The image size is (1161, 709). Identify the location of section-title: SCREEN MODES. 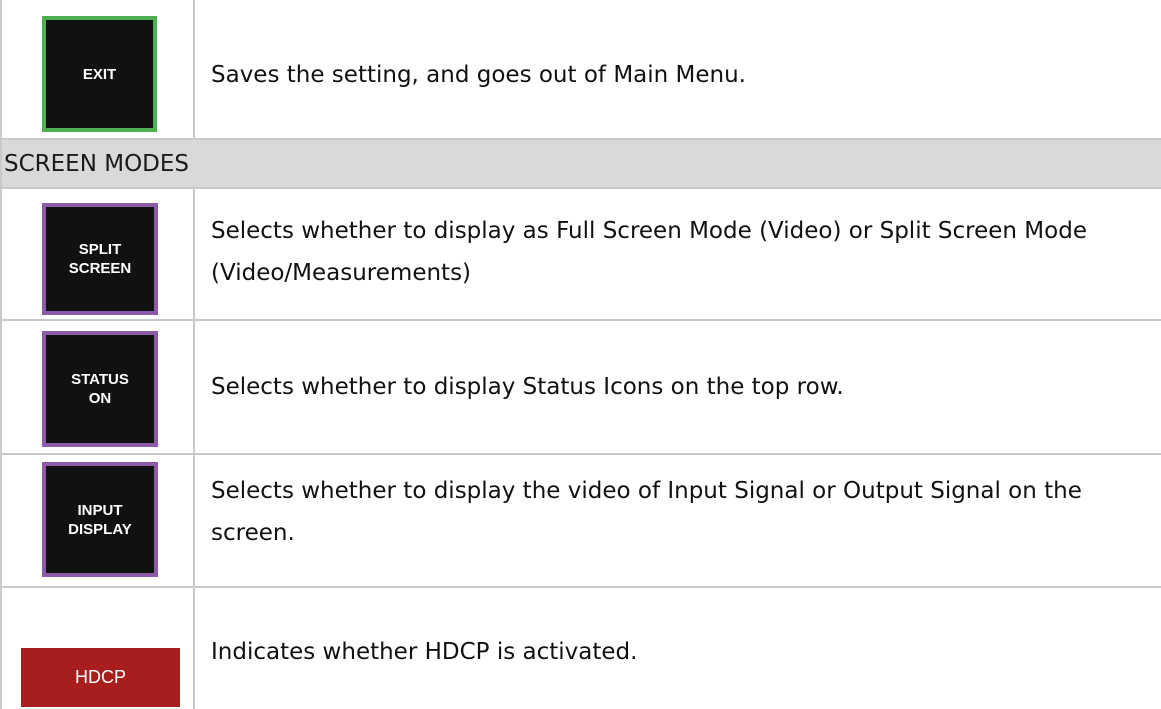
(97, 163).